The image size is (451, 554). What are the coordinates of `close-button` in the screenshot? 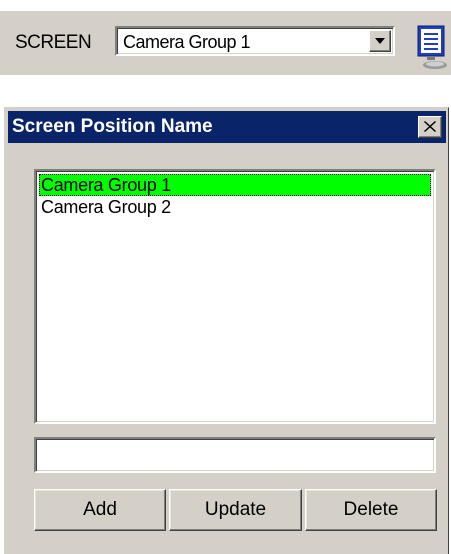 It's located at (430, 127).